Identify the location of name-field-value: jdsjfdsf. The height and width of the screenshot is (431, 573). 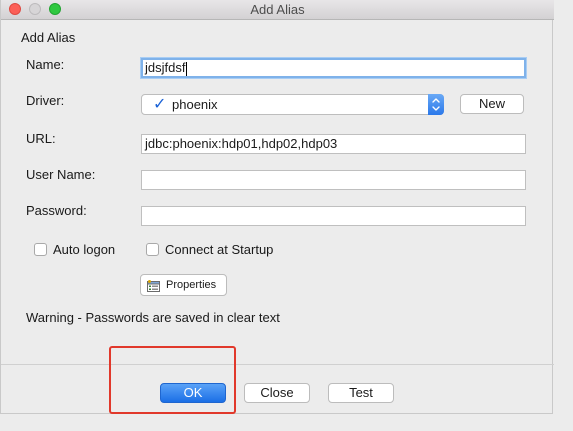
(165, 67).